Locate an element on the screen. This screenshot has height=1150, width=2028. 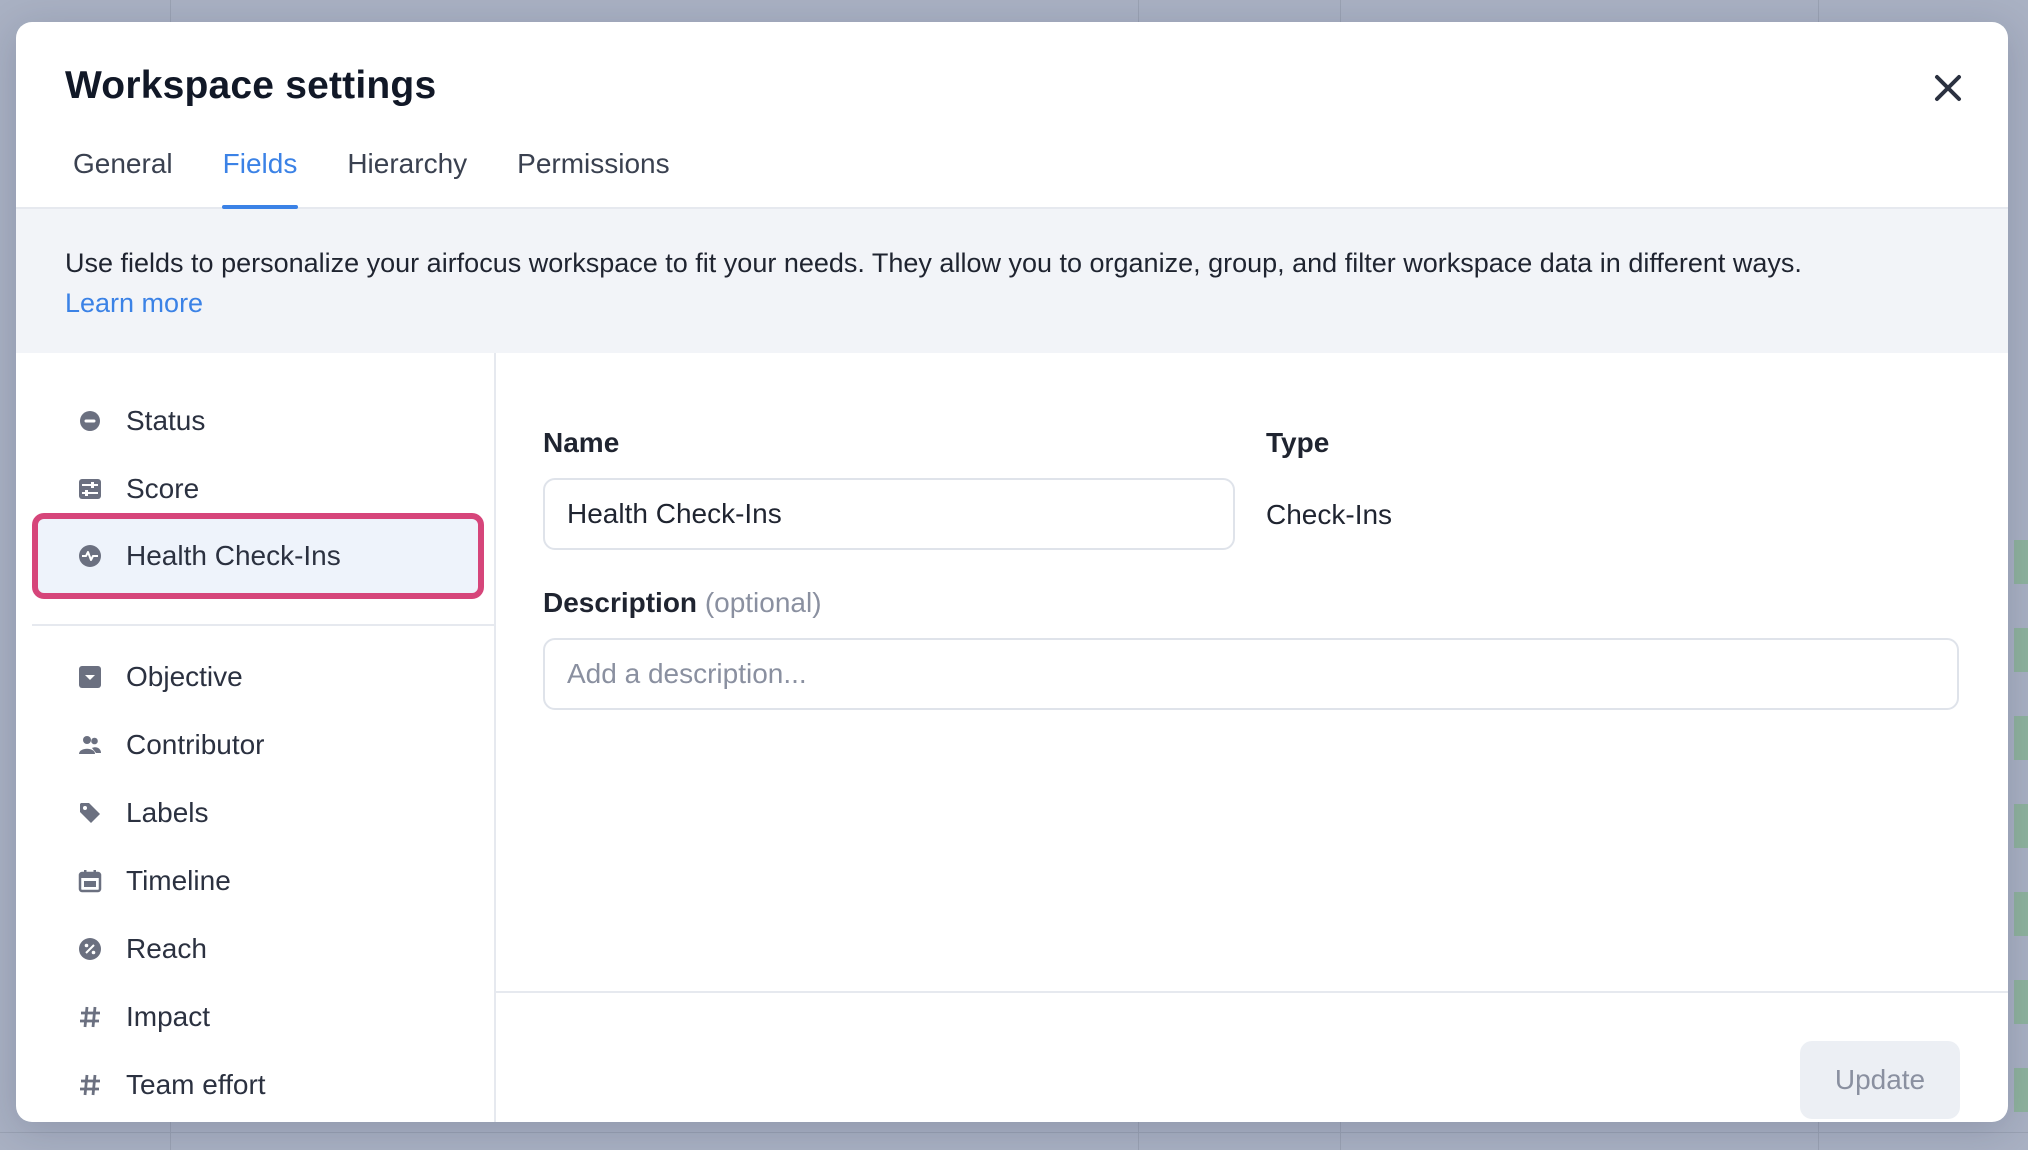
modal-title: Workspace settings is located at coordinates (251, 85).